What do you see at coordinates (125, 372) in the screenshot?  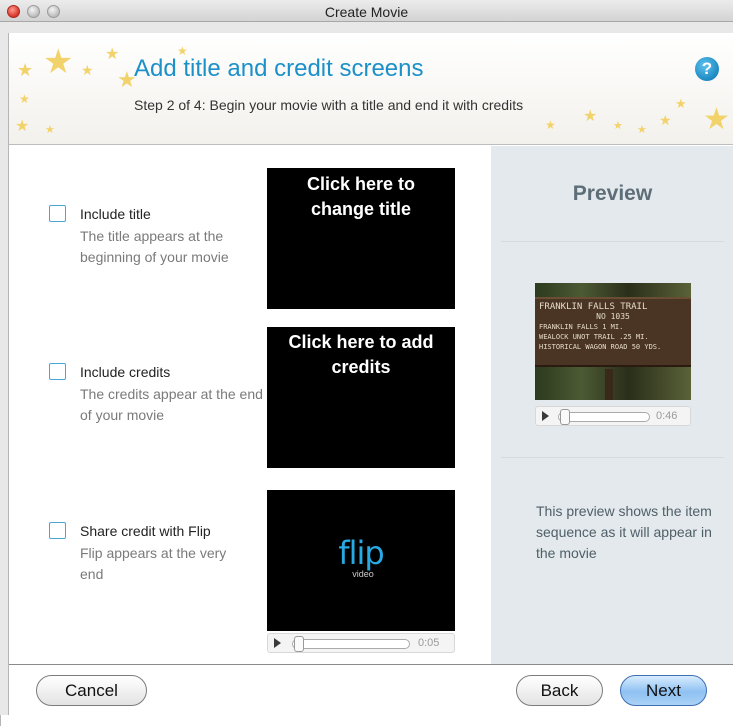 I see `include-credits-label: Include credits` at bounding box center [125, 372].